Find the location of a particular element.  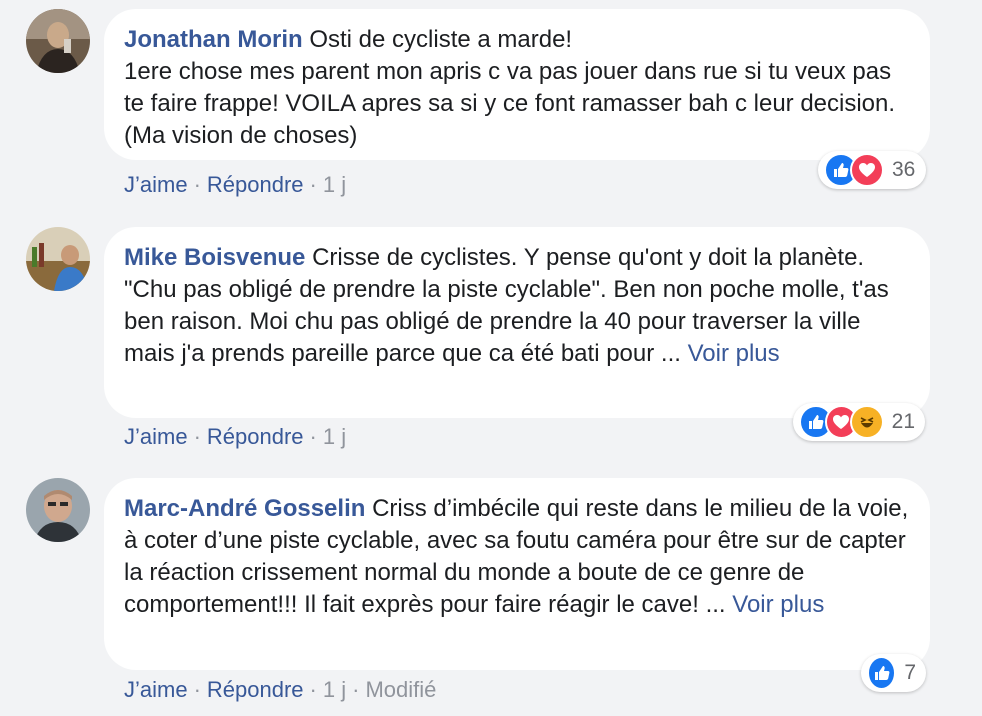

love-icon is located at coordinates (867, 170).